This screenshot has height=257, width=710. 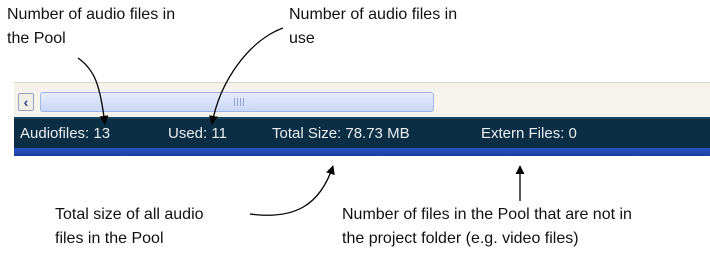 I want to click on arrow-audio-files-in-pool, so click(x=93, y=91).